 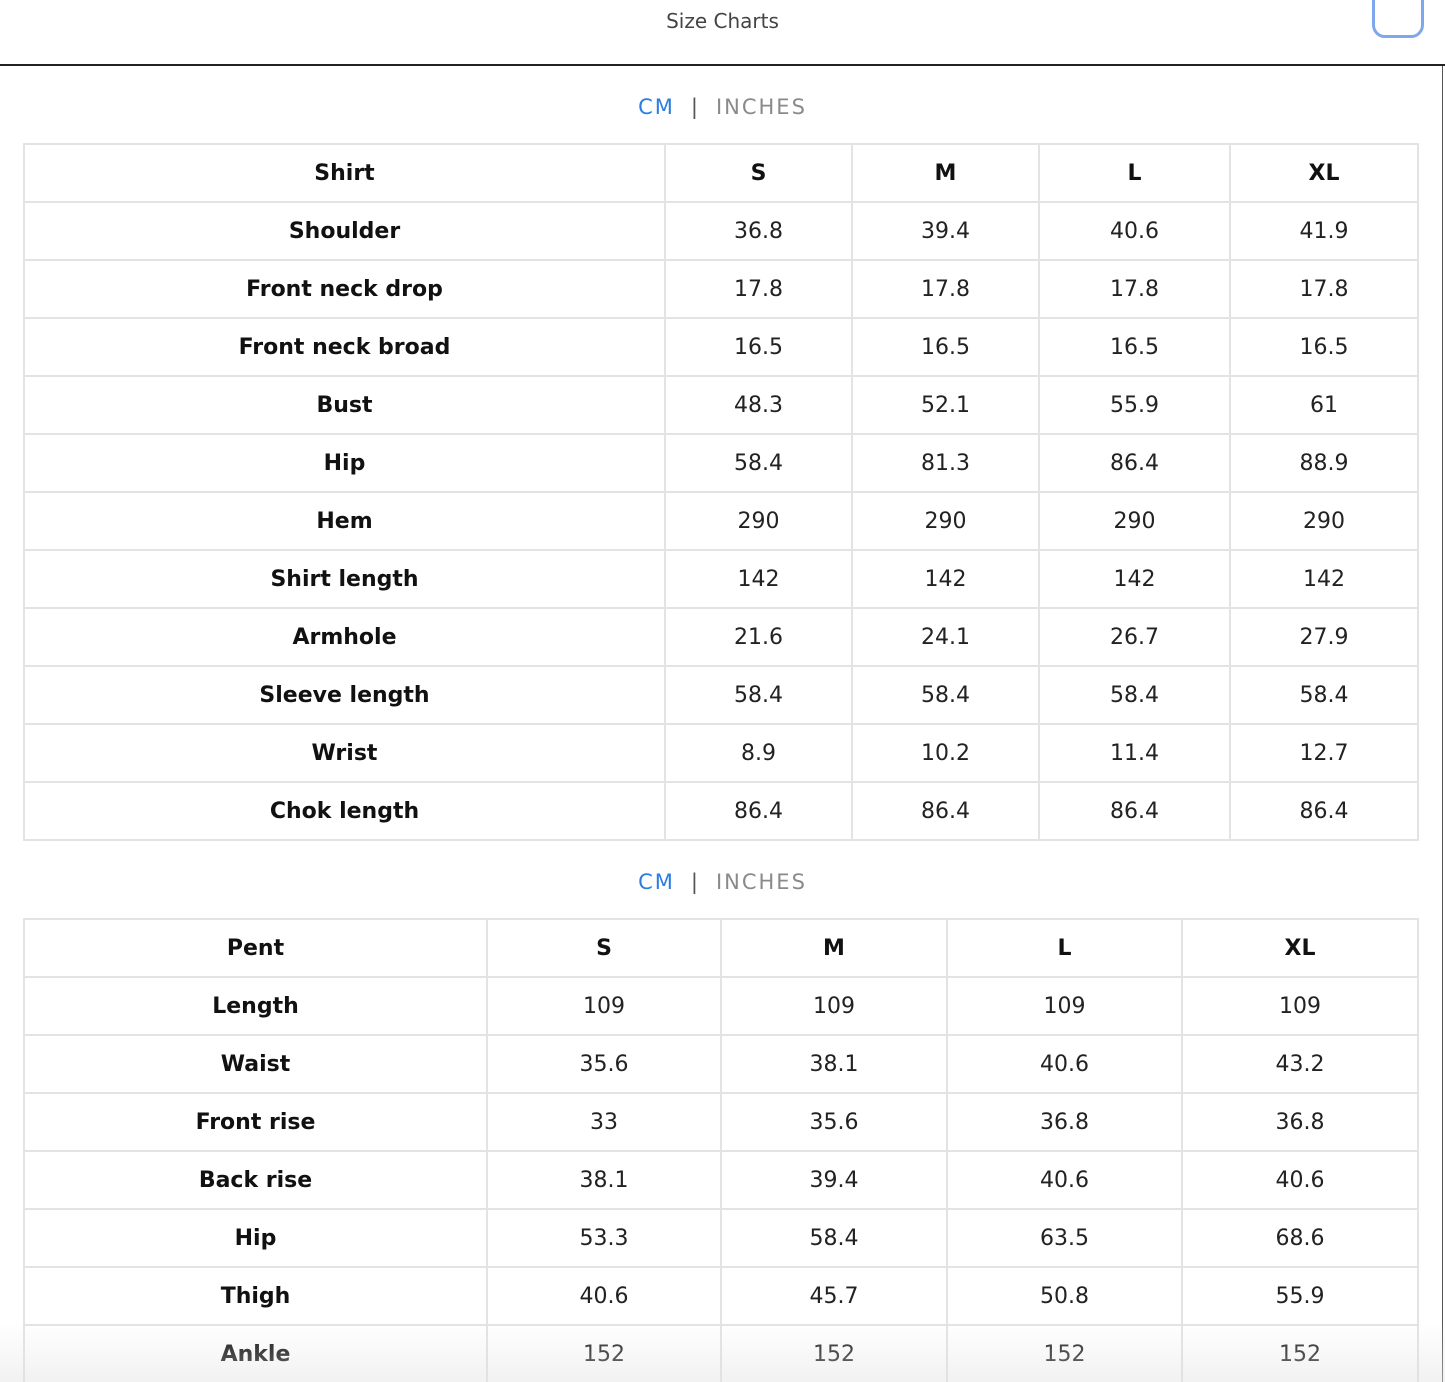 I want to click on measurement-cell: 52.1, so click(x=945, y=405).